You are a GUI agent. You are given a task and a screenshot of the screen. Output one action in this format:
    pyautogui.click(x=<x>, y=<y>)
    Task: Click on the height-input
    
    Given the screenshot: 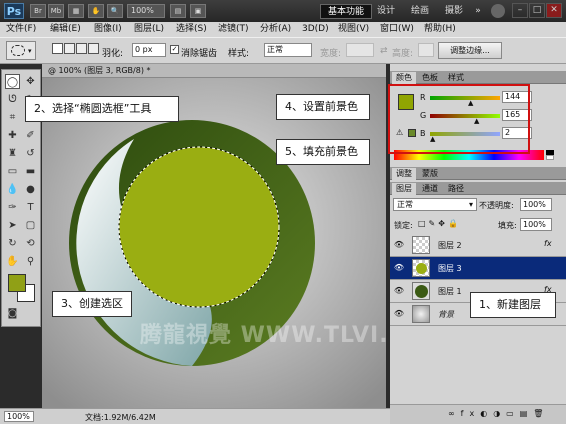 What is the action you would take?
    pyautogui.click(x=426, y=50)
    